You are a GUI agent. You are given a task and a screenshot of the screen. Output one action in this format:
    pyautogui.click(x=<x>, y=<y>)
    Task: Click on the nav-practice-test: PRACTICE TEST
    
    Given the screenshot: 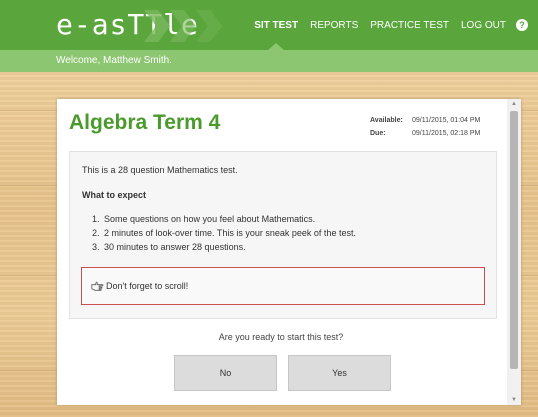 What is the action you would take?
    pyautogui.click(x=409, y=25)
    